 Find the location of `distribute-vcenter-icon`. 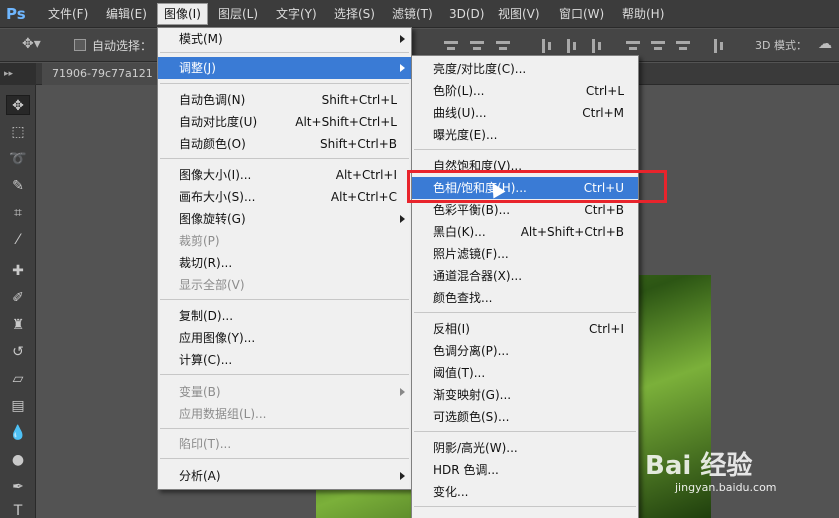

distribute-vcenter-icon is located at coordinates (572, 46).